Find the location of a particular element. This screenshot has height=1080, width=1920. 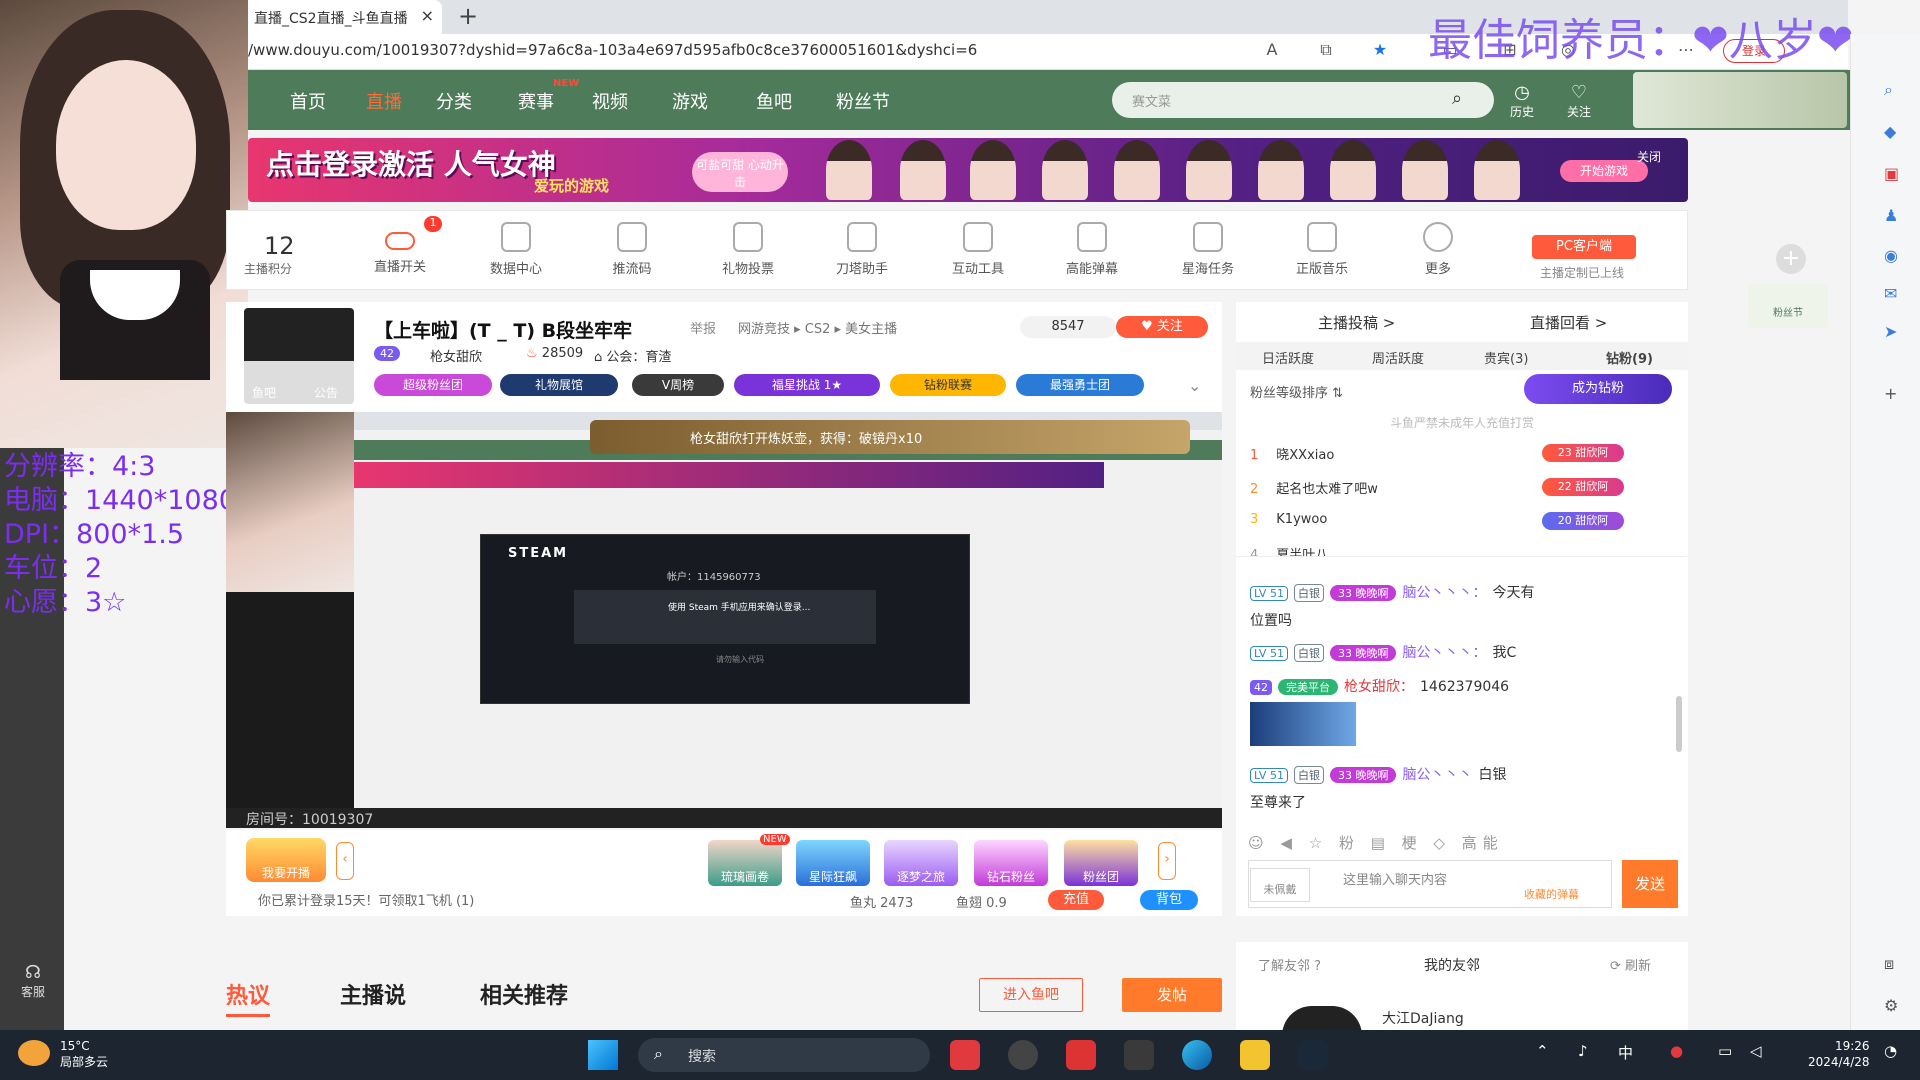

tool-interaction: 互动工具 is located at coordinates (978, 249).